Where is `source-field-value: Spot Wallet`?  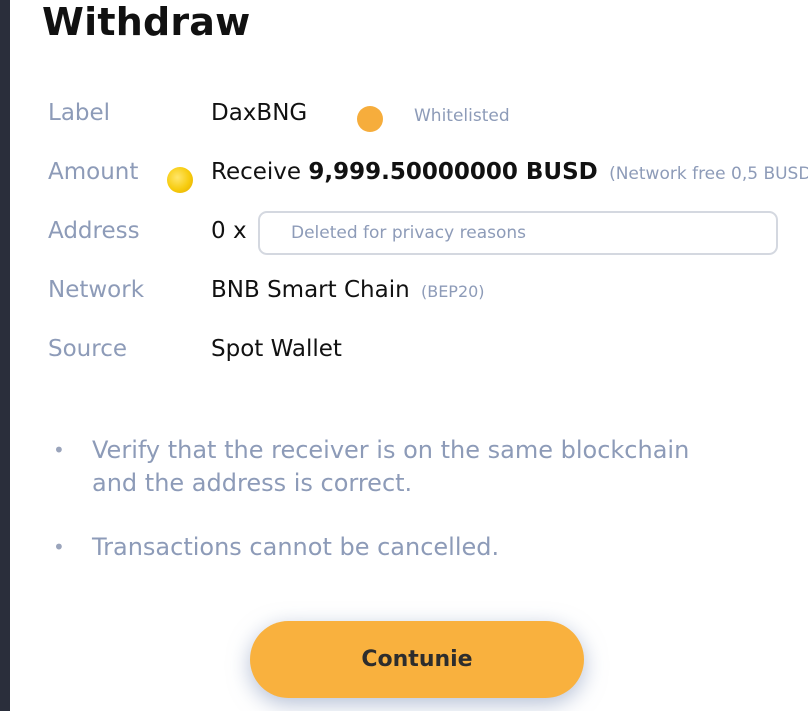
source-field-value: Spot Wallet is located at coordinates (276, 349).